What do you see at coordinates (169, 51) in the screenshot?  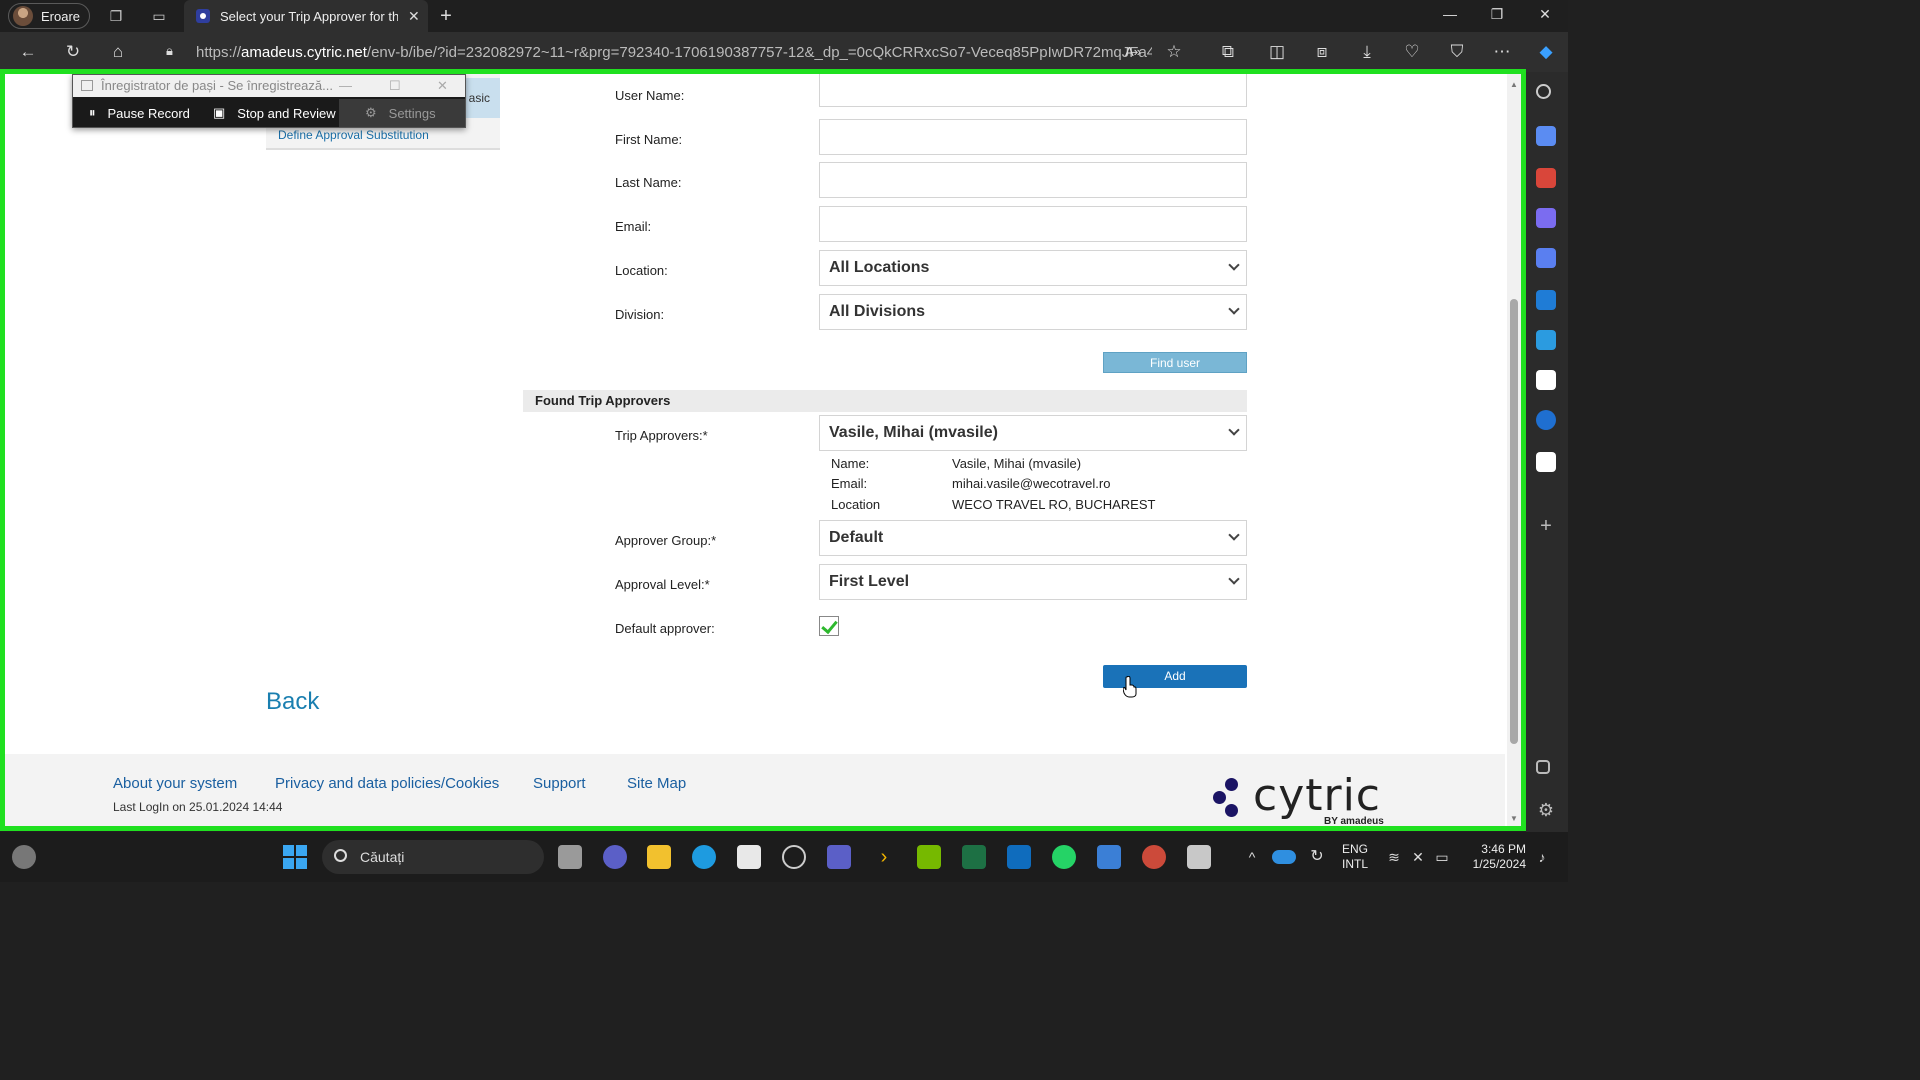 I see `lock-icon: 🔒︎` at bounding box center [169, 51].